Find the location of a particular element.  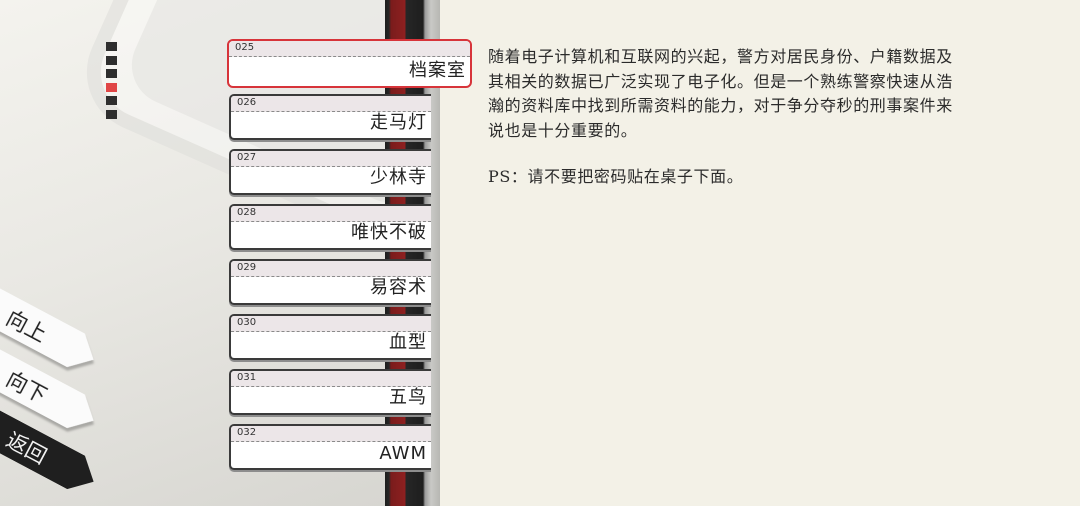

level-card-025: 025 档案室 is located at coordinates (349, 63).